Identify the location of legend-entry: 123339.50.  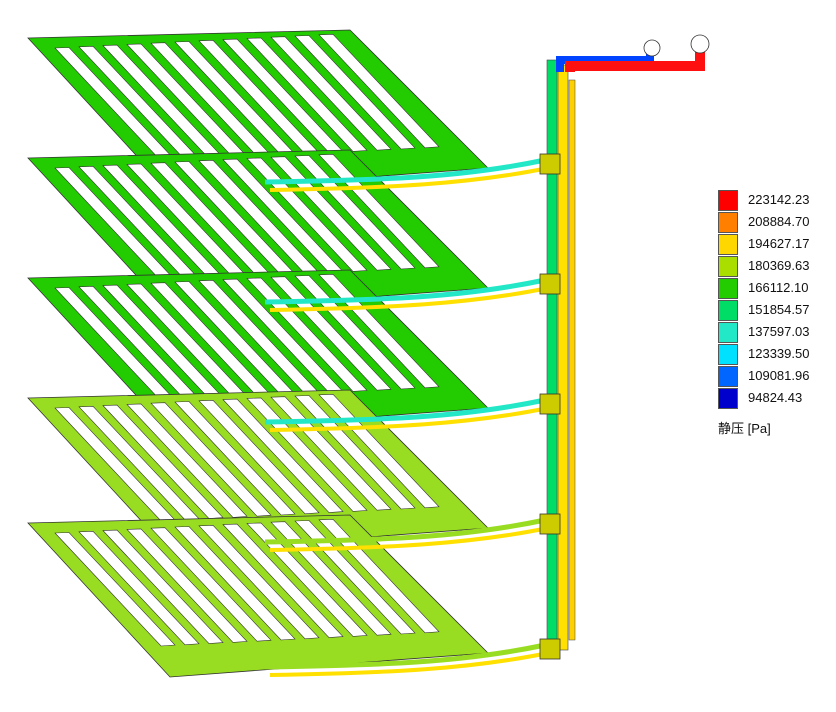
(773, 355).